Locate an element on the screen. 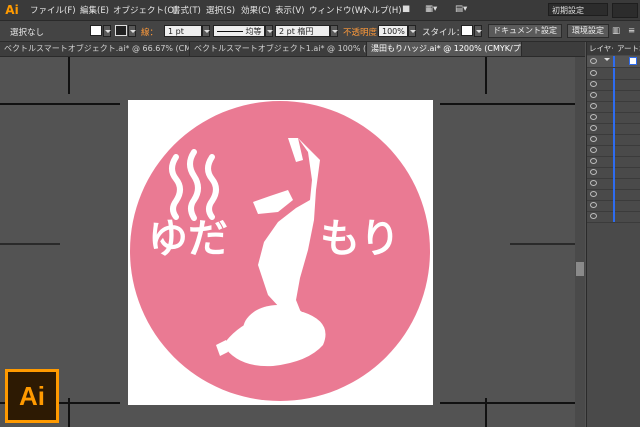 The image size is (640, 427). fill-swatch is located at coordinates (96, 30).